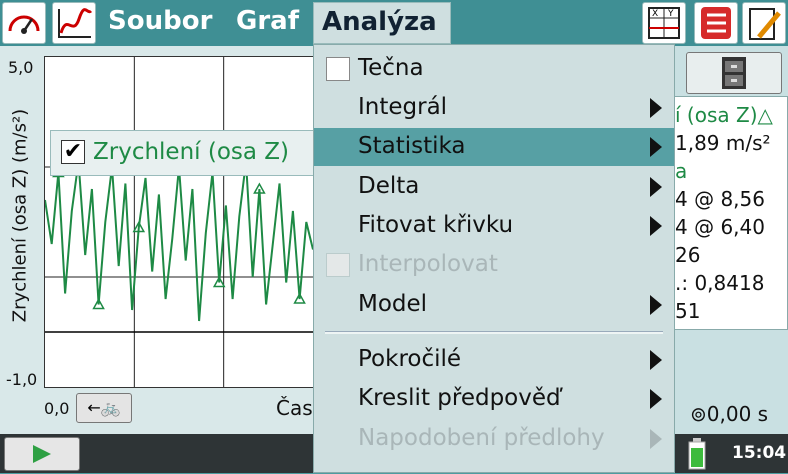 The width and height of the screenshot is (788, 474). What do you see at coordinates (494, 332) in the screenshot?
I see `menu-separator` at bounding box center [494, 332].